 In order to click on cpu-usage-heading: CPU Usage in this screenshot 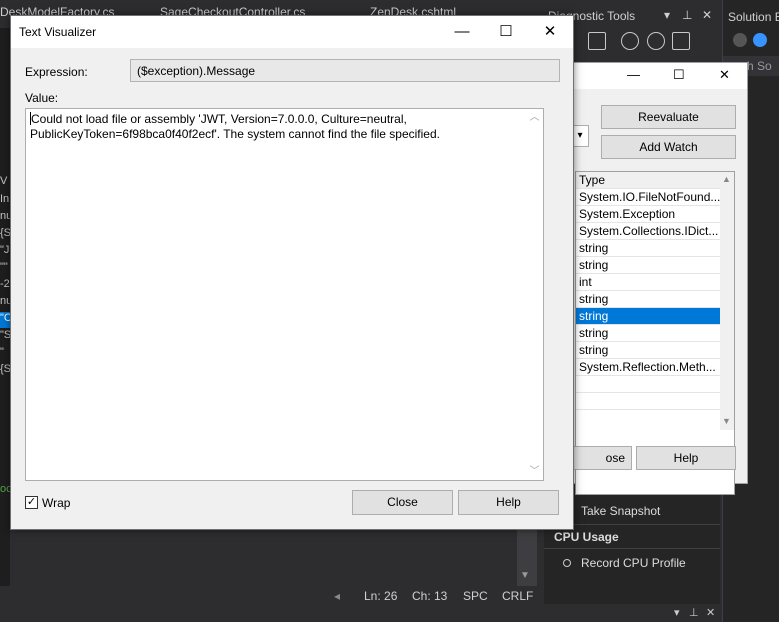, I will do `click(586, 537)`.